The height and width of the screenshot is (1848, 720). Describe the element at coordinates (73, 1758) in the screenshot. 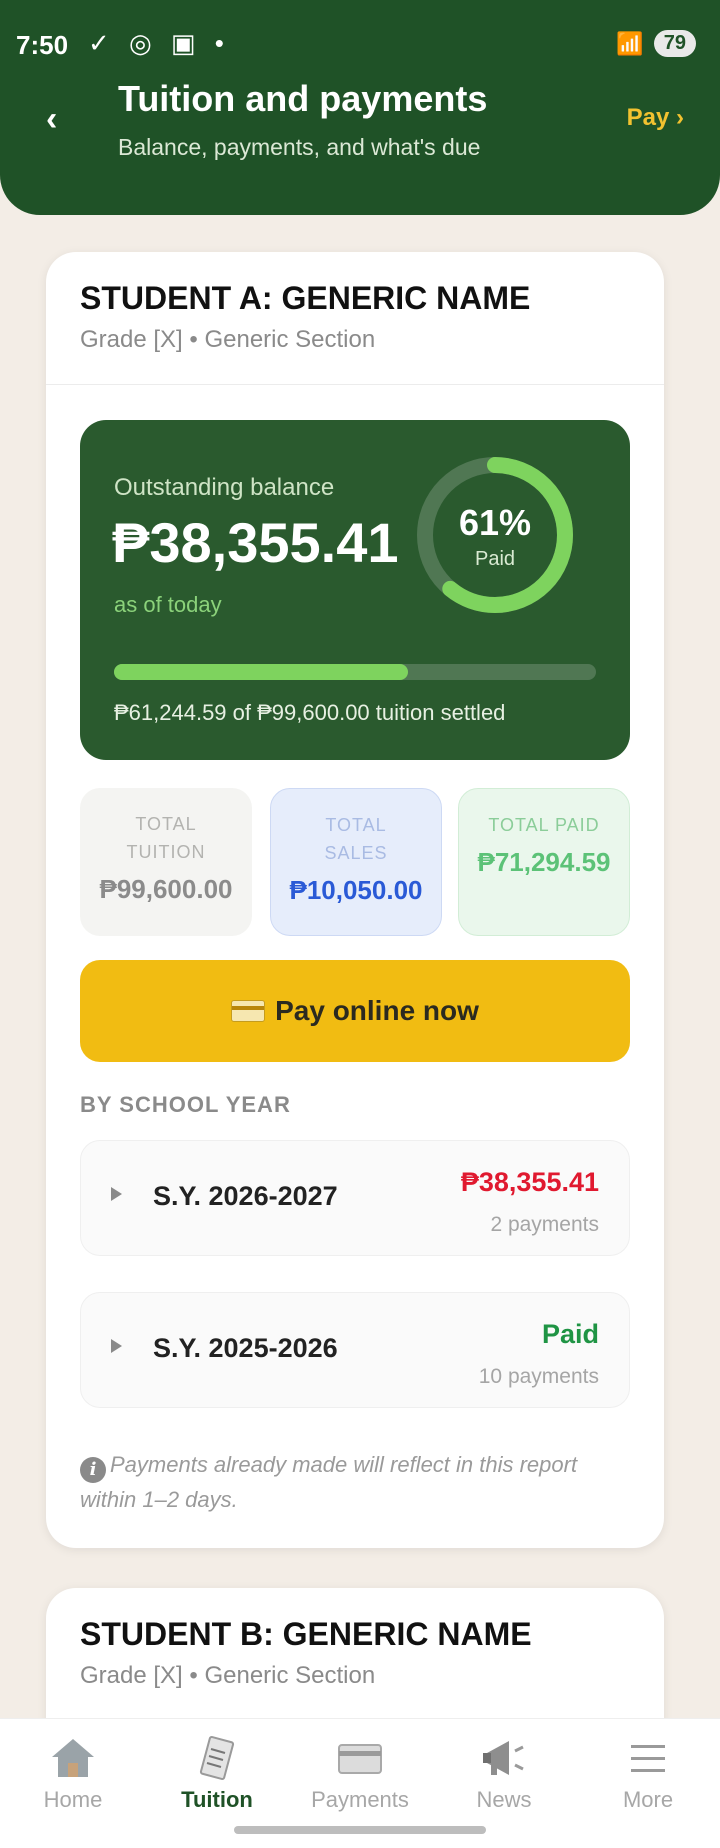

I see `home-icon` at that location.